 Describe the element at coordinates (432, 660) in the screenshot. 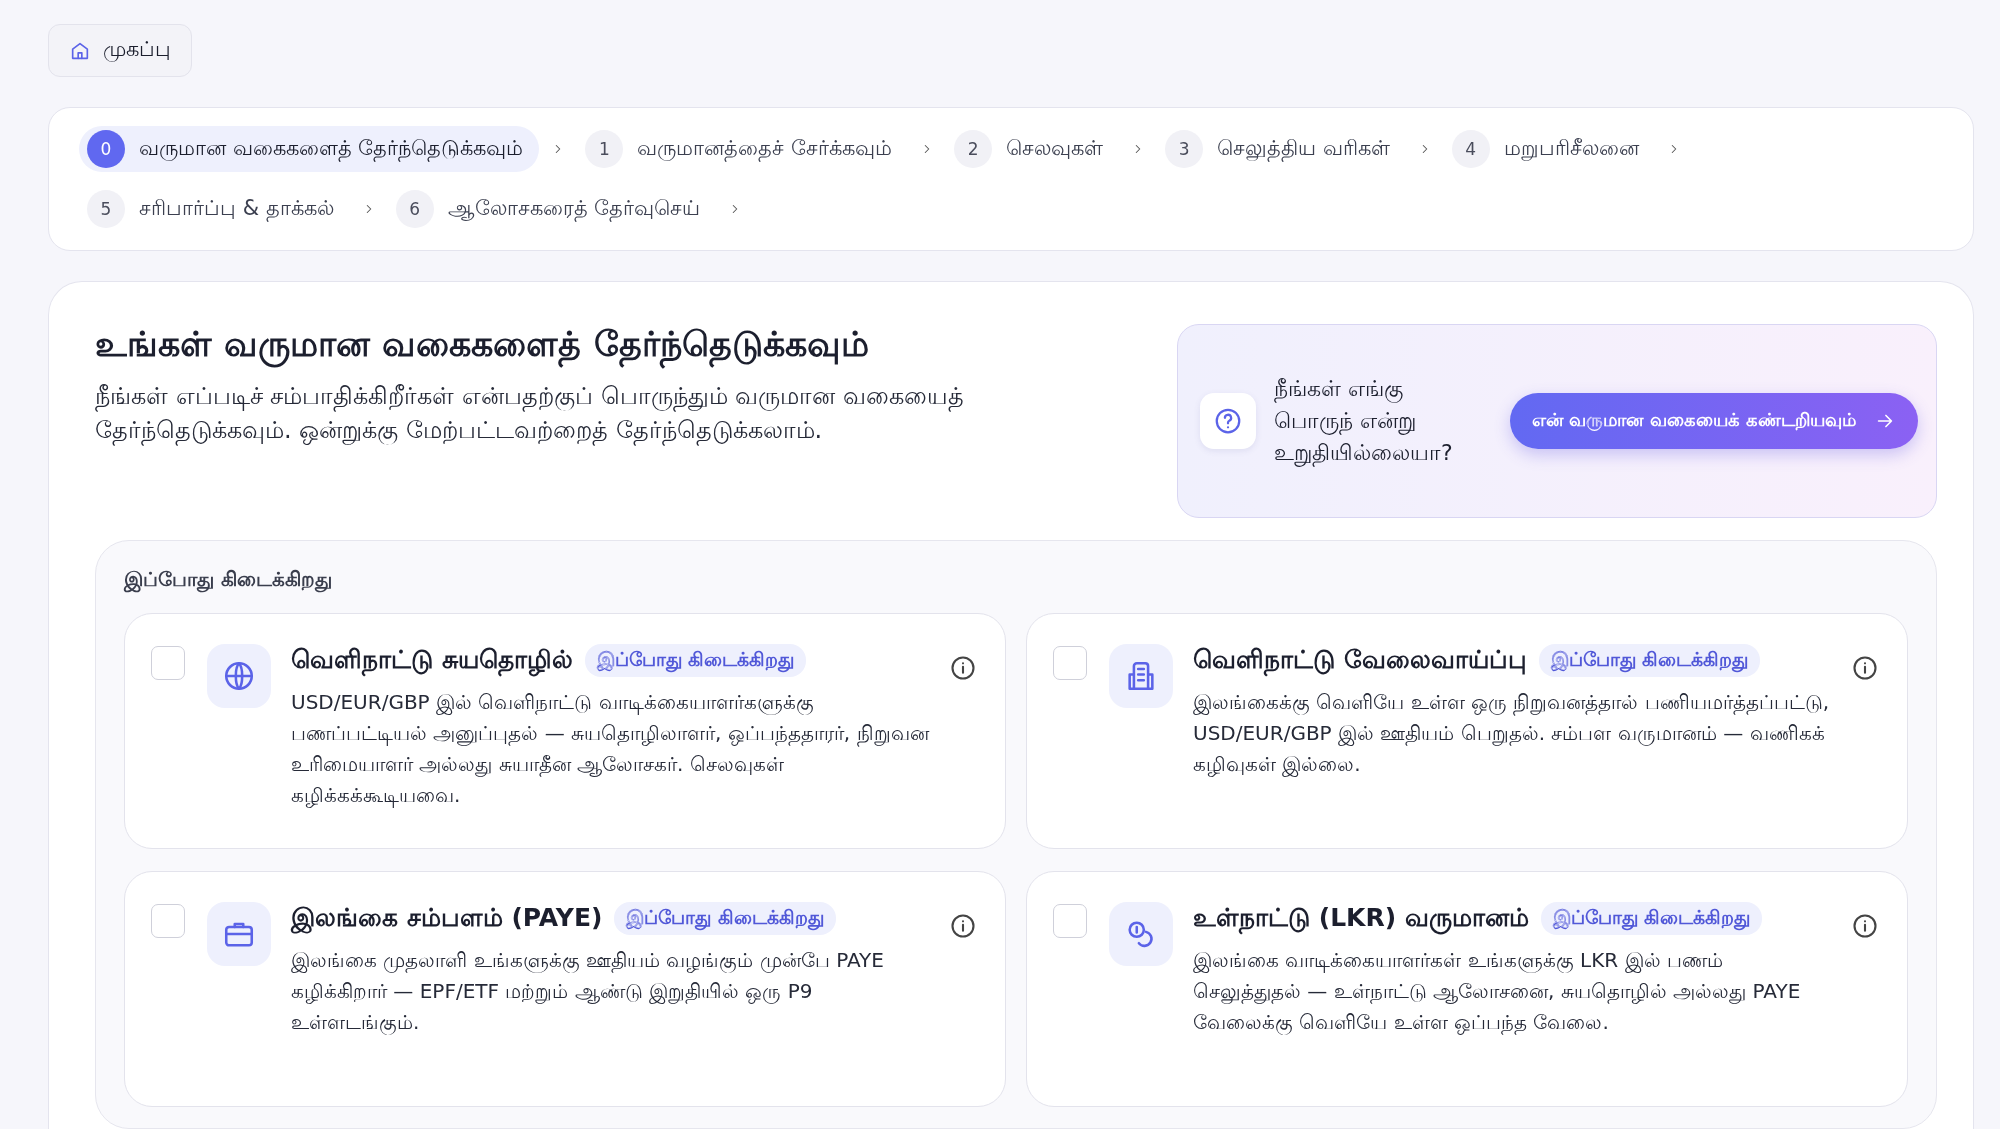

I see `card-title: வெளிநாட்டு சுயதொழில்` at that location.